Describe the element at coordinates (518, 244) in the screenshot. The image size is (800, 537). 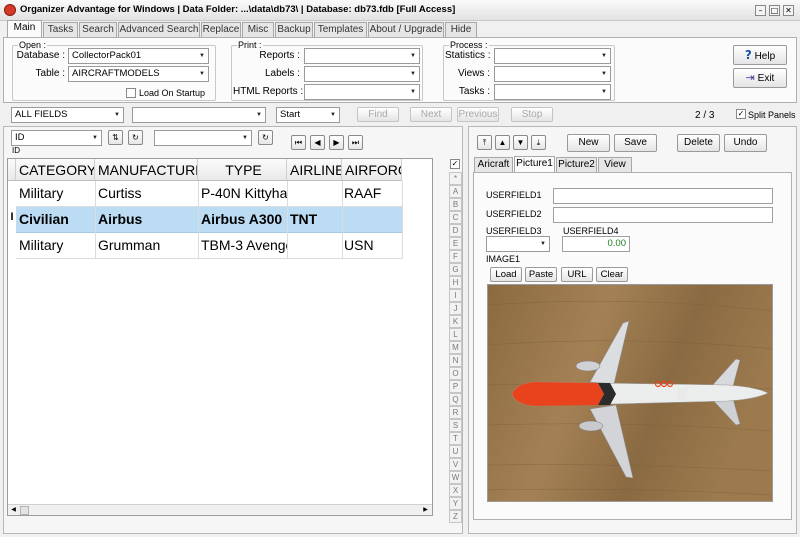
I see `userfield3-select: ▼` at that location.